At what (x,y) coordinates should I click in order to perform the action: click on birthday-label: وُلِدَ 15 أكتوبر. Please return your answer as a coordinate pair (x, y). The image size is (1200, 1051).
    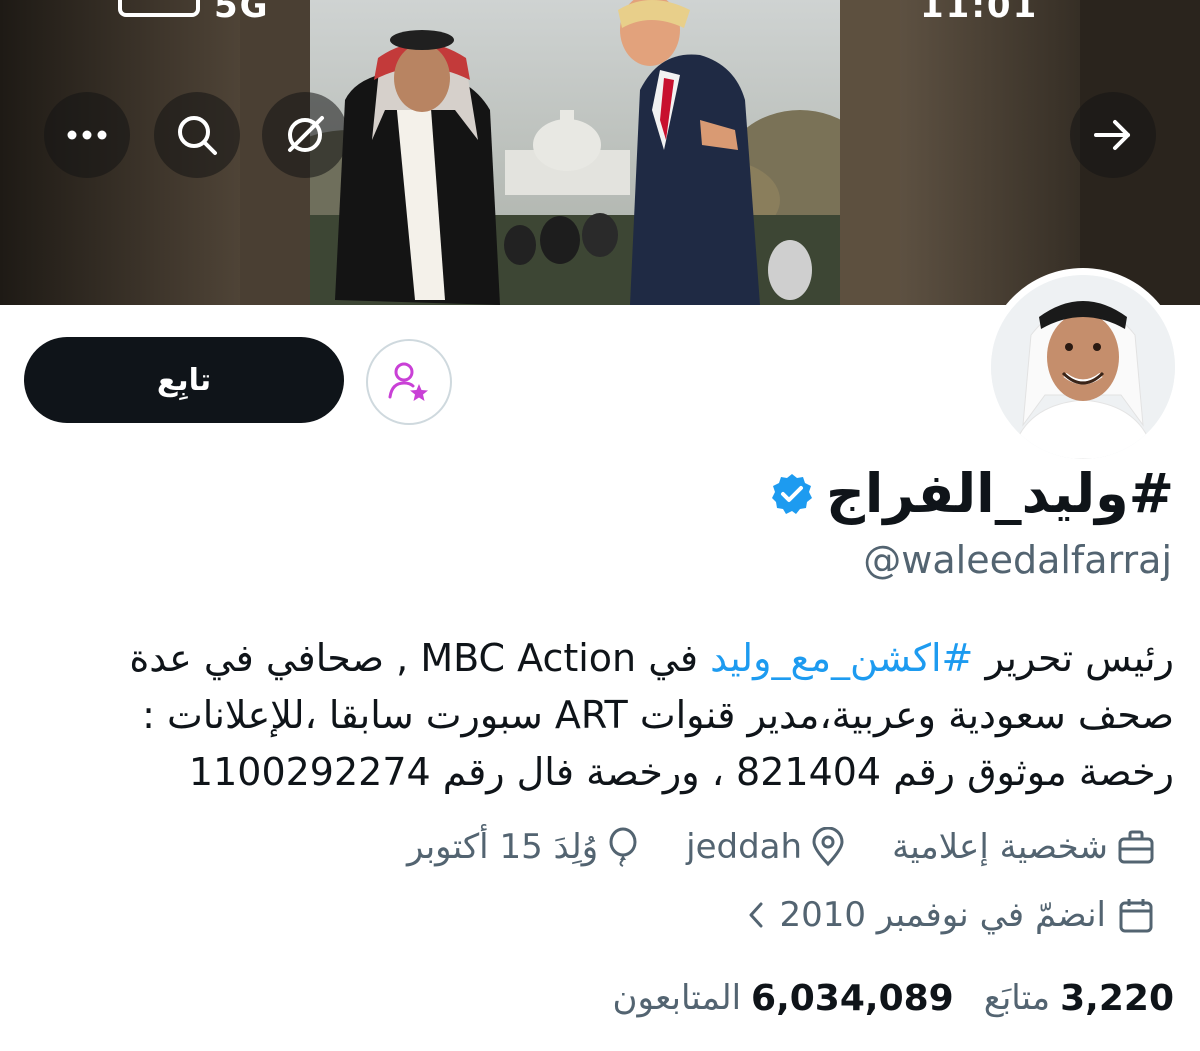
    Looking at the image, I should click on (502, 847).